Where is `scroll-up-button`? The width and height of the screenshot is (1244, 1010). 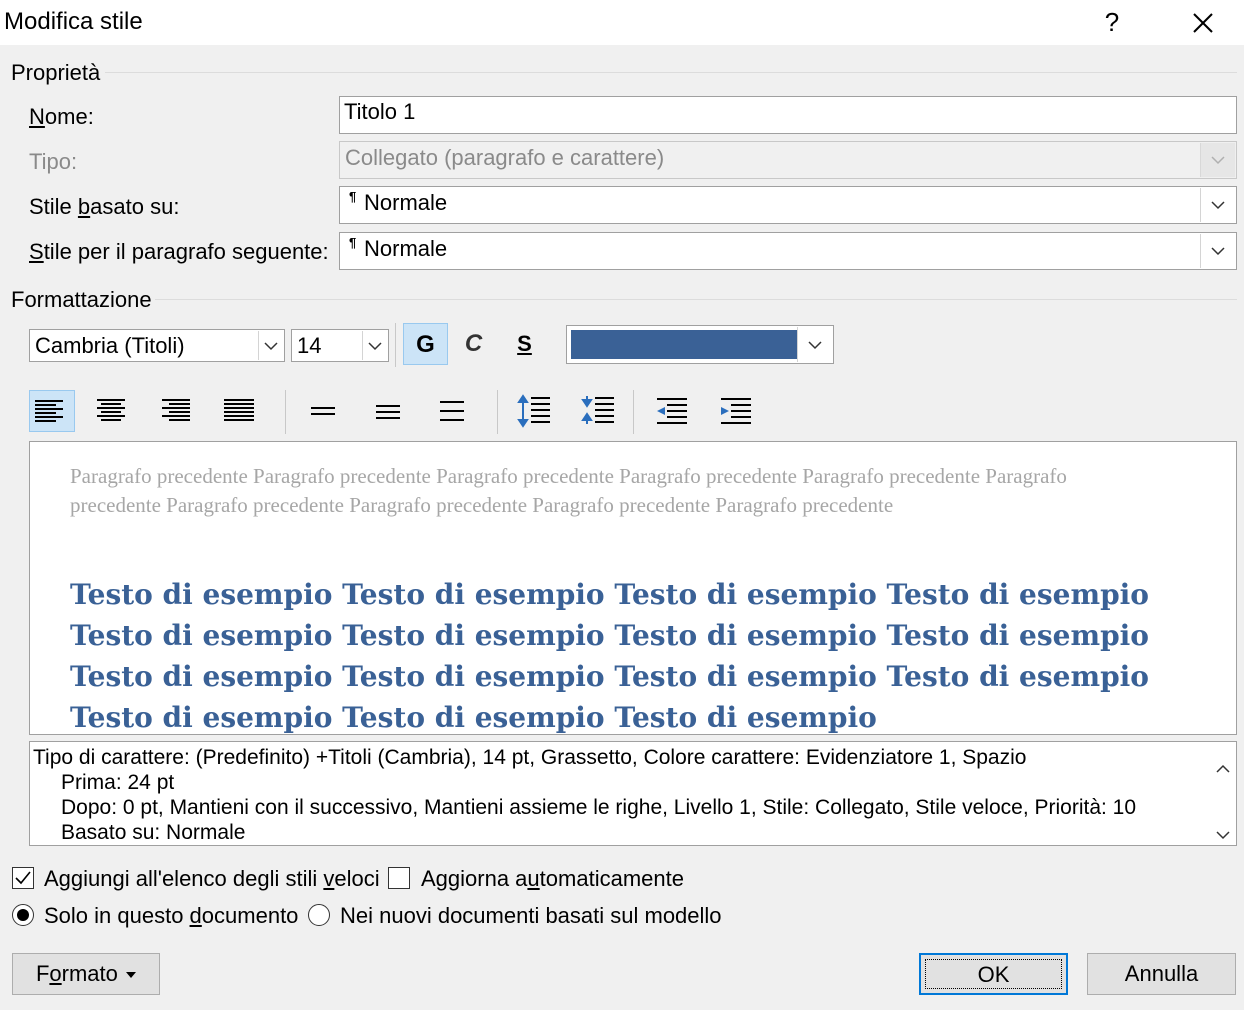 scroll-up-button is located at coordinates (1223, 767).